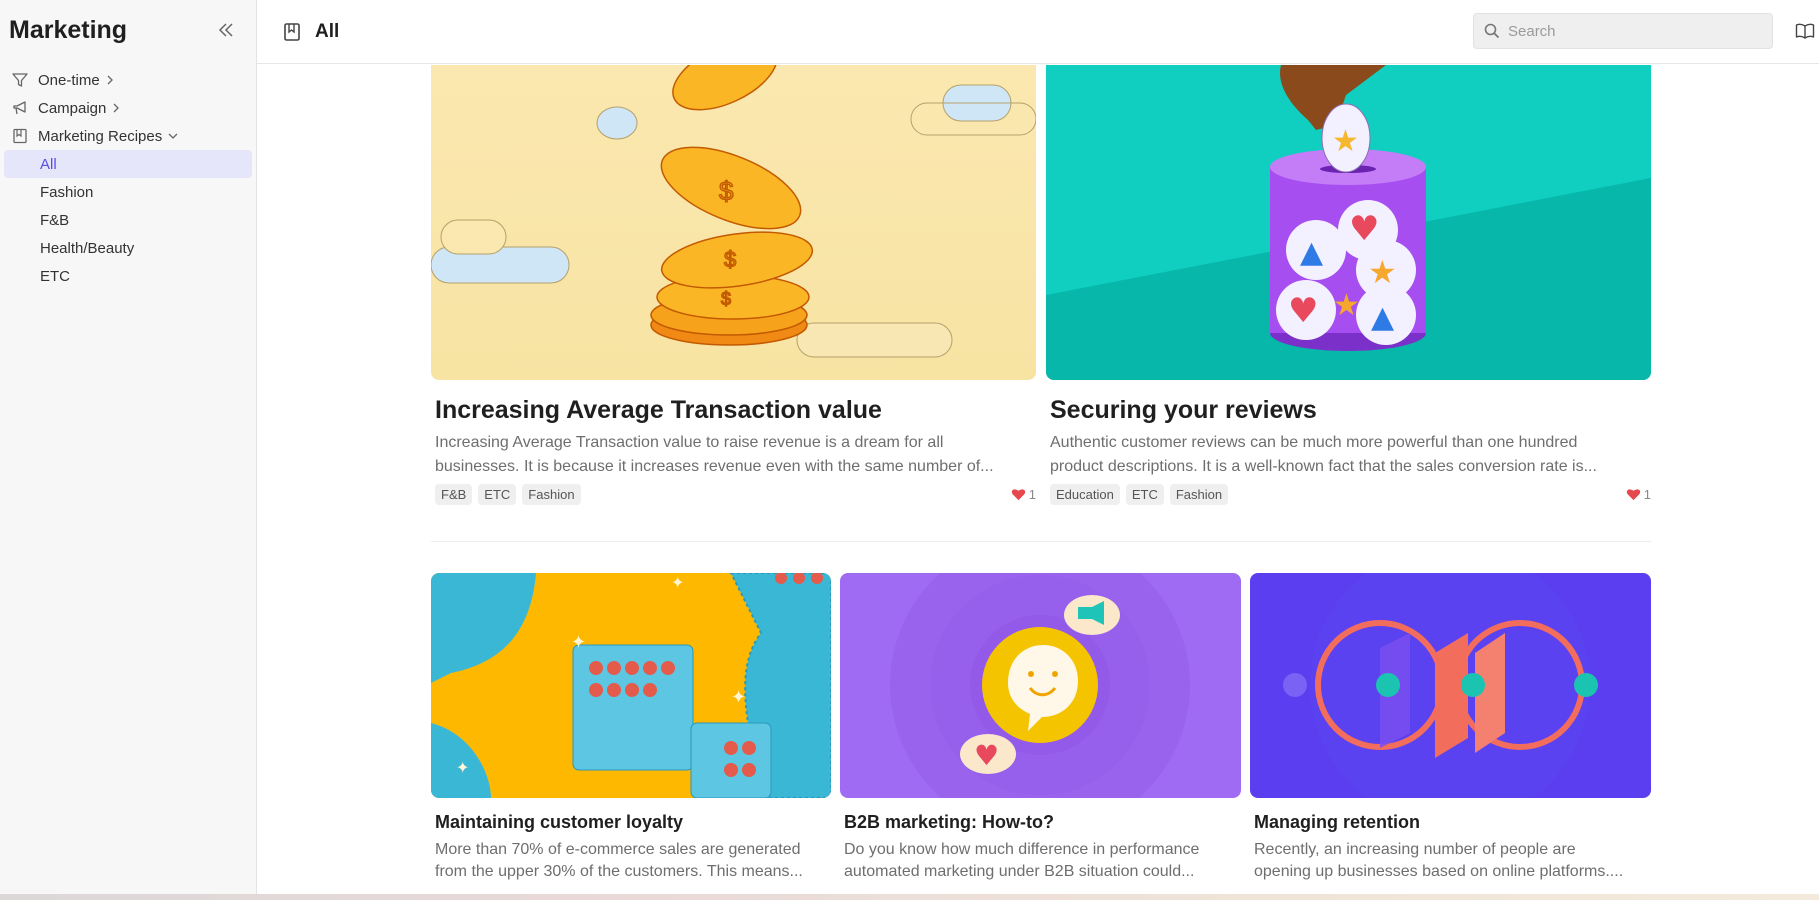 This screenshot has height=900, width=1819. I want to click on sidebar-header: Marketing, so click(128, 30).